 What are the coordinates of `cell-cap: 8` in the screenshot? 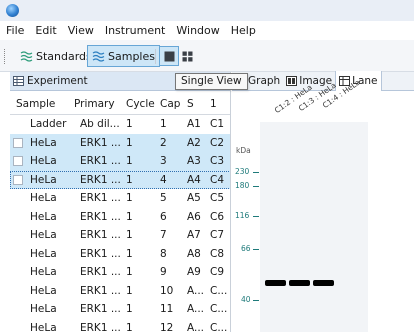 It's located at (163, 253).